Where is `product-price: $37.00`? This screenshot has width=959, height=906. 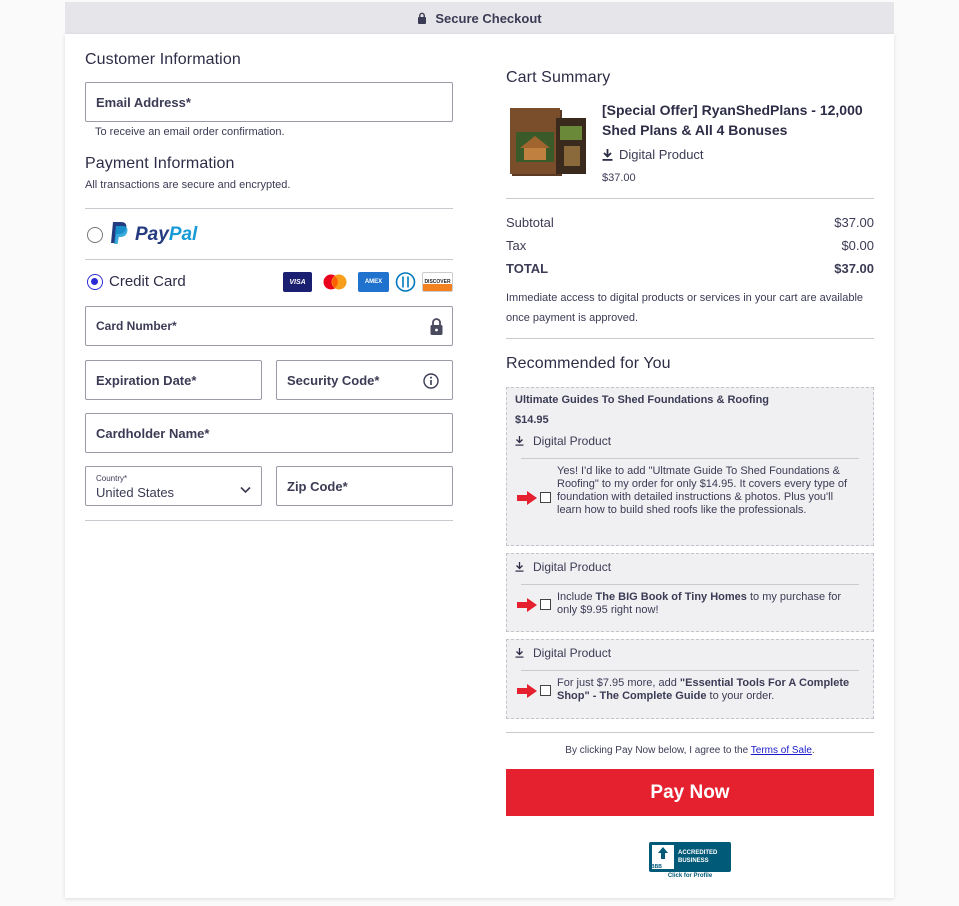 product-price: $37.00 is located at coordinates (619, 178).